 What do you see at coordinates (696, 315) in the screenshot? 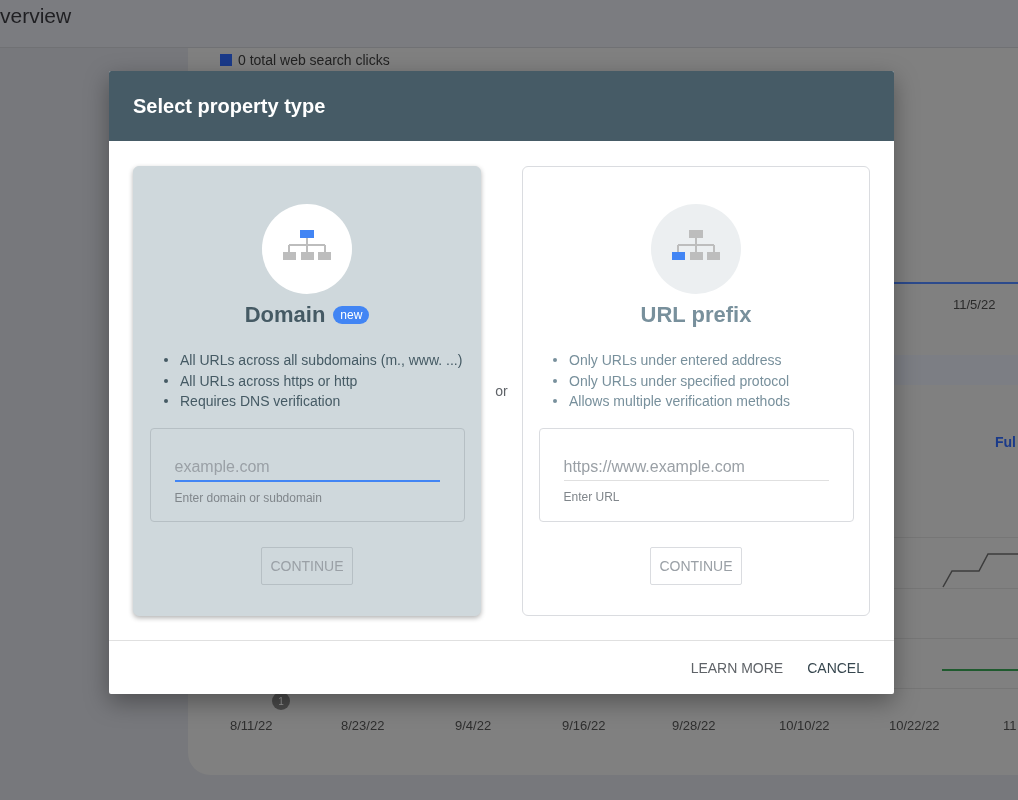
I see `option-title: URL prefix` at bounding box center [696, 315].